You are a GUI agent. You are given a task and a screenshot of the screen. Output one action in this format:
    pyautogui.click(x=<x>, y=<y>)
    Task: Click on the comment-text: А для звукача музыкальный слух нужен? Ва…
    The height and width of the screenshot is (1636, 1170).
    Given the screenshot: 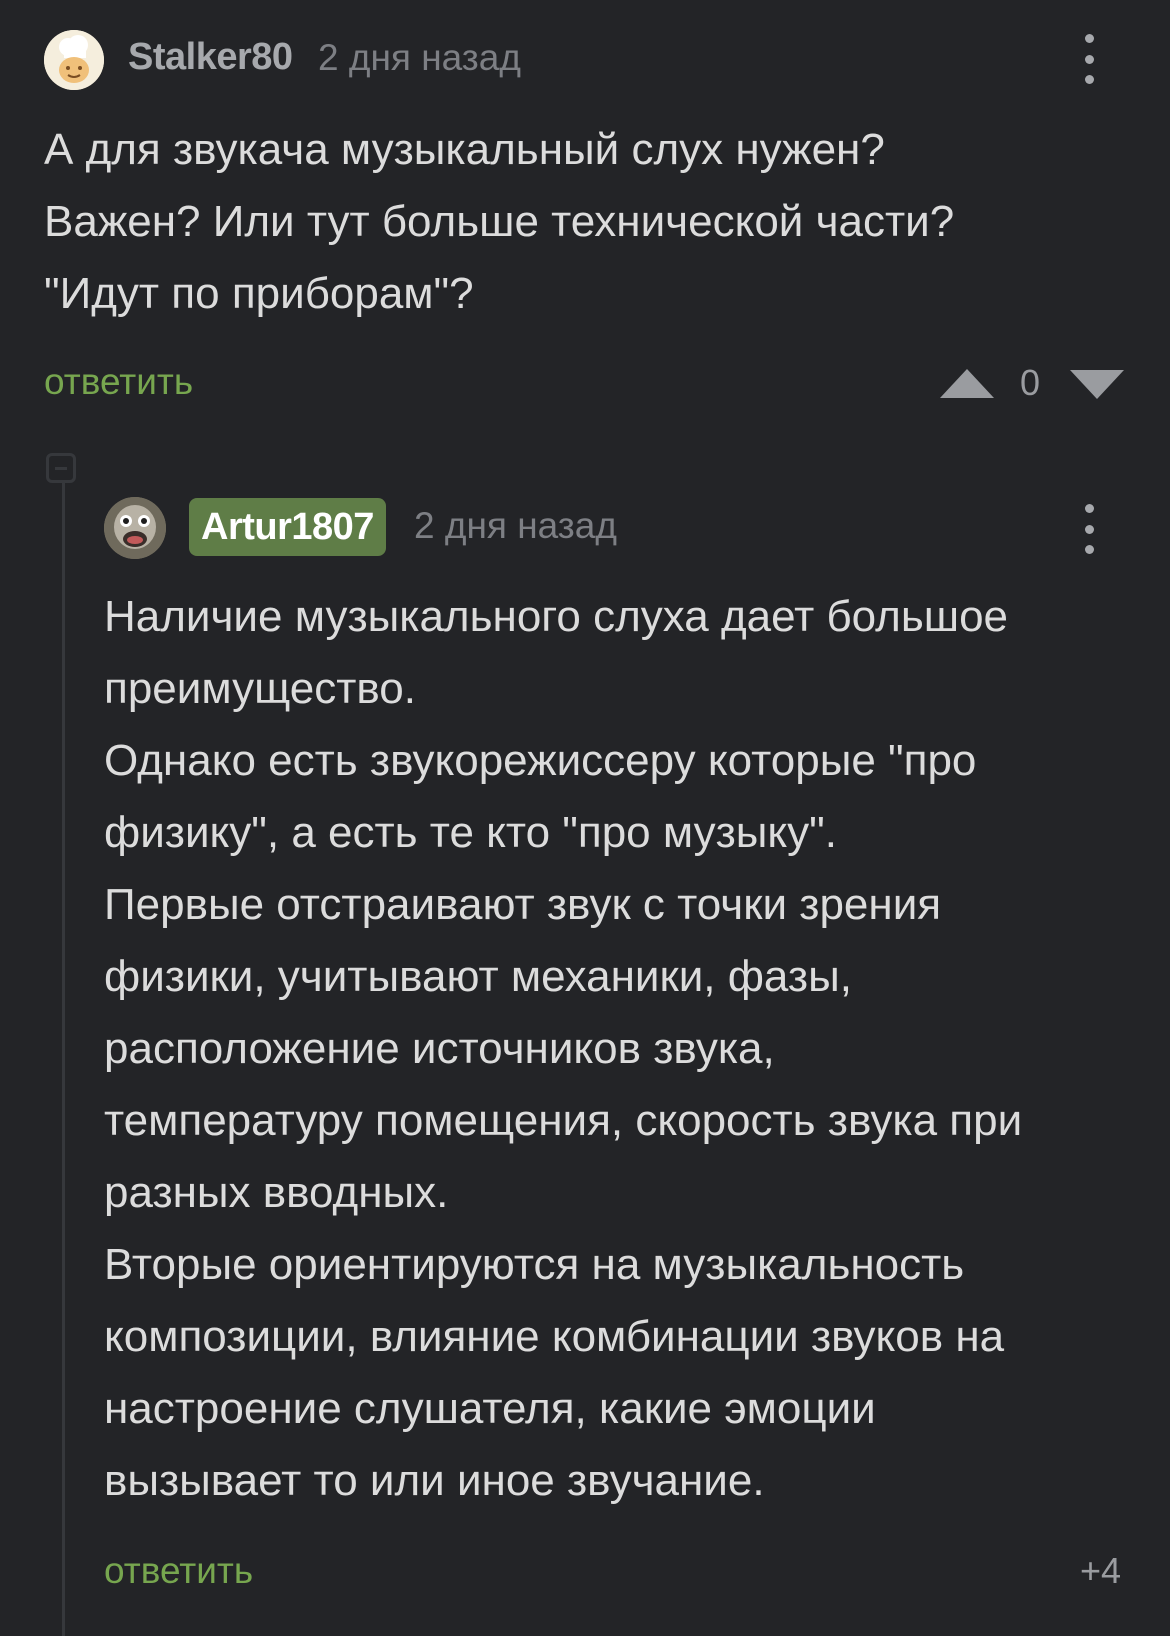 What is the action you would take?
    pyautogui.click(x=499, y=221)
    